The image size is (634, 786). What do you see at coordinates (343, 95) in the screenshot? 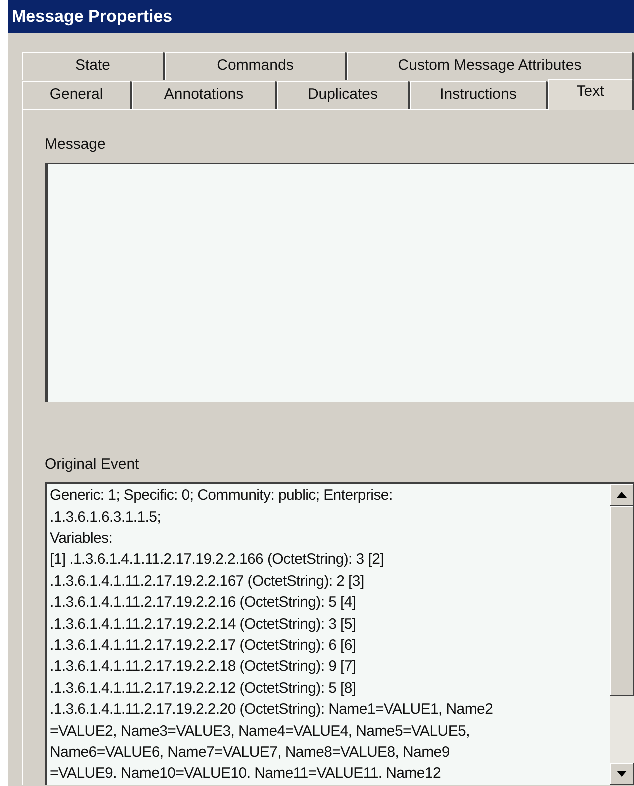
I see `tab: Duplicates` at bounding box center [343, 95].